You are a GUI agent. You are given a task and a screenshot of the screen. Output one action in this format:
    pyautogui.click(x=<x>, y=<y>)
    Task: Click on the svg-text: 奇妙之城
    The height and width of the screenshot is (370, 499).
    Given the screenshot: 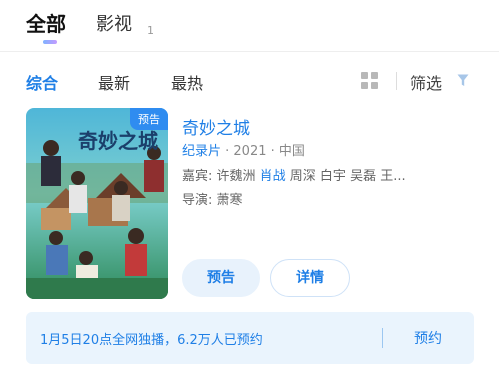 What is the action you would take?
    pyautogui.click(x=118, y=141)
    